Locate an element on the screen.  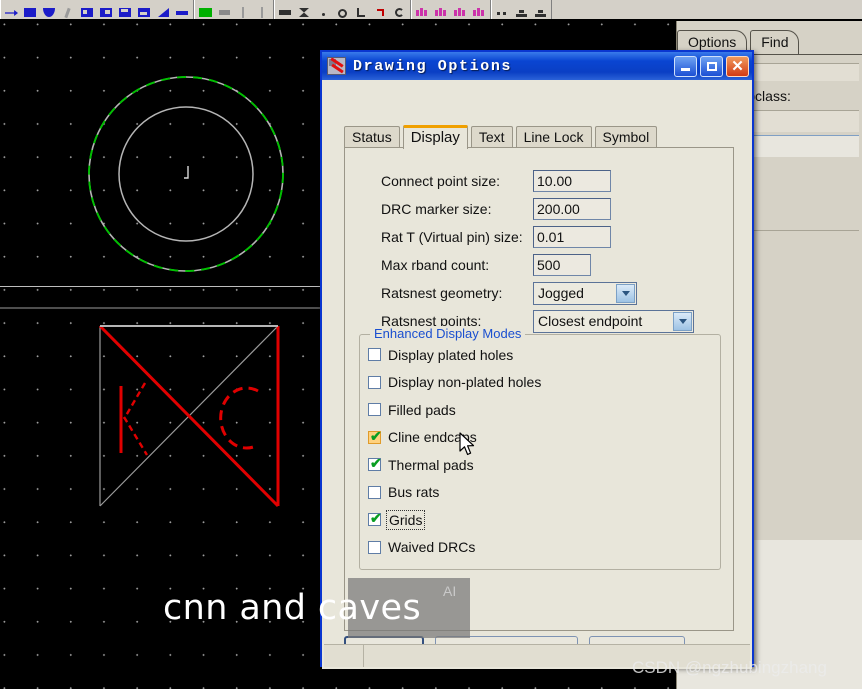
drc-marker-size-input: 200.00 is located at coordinates (572, 209).